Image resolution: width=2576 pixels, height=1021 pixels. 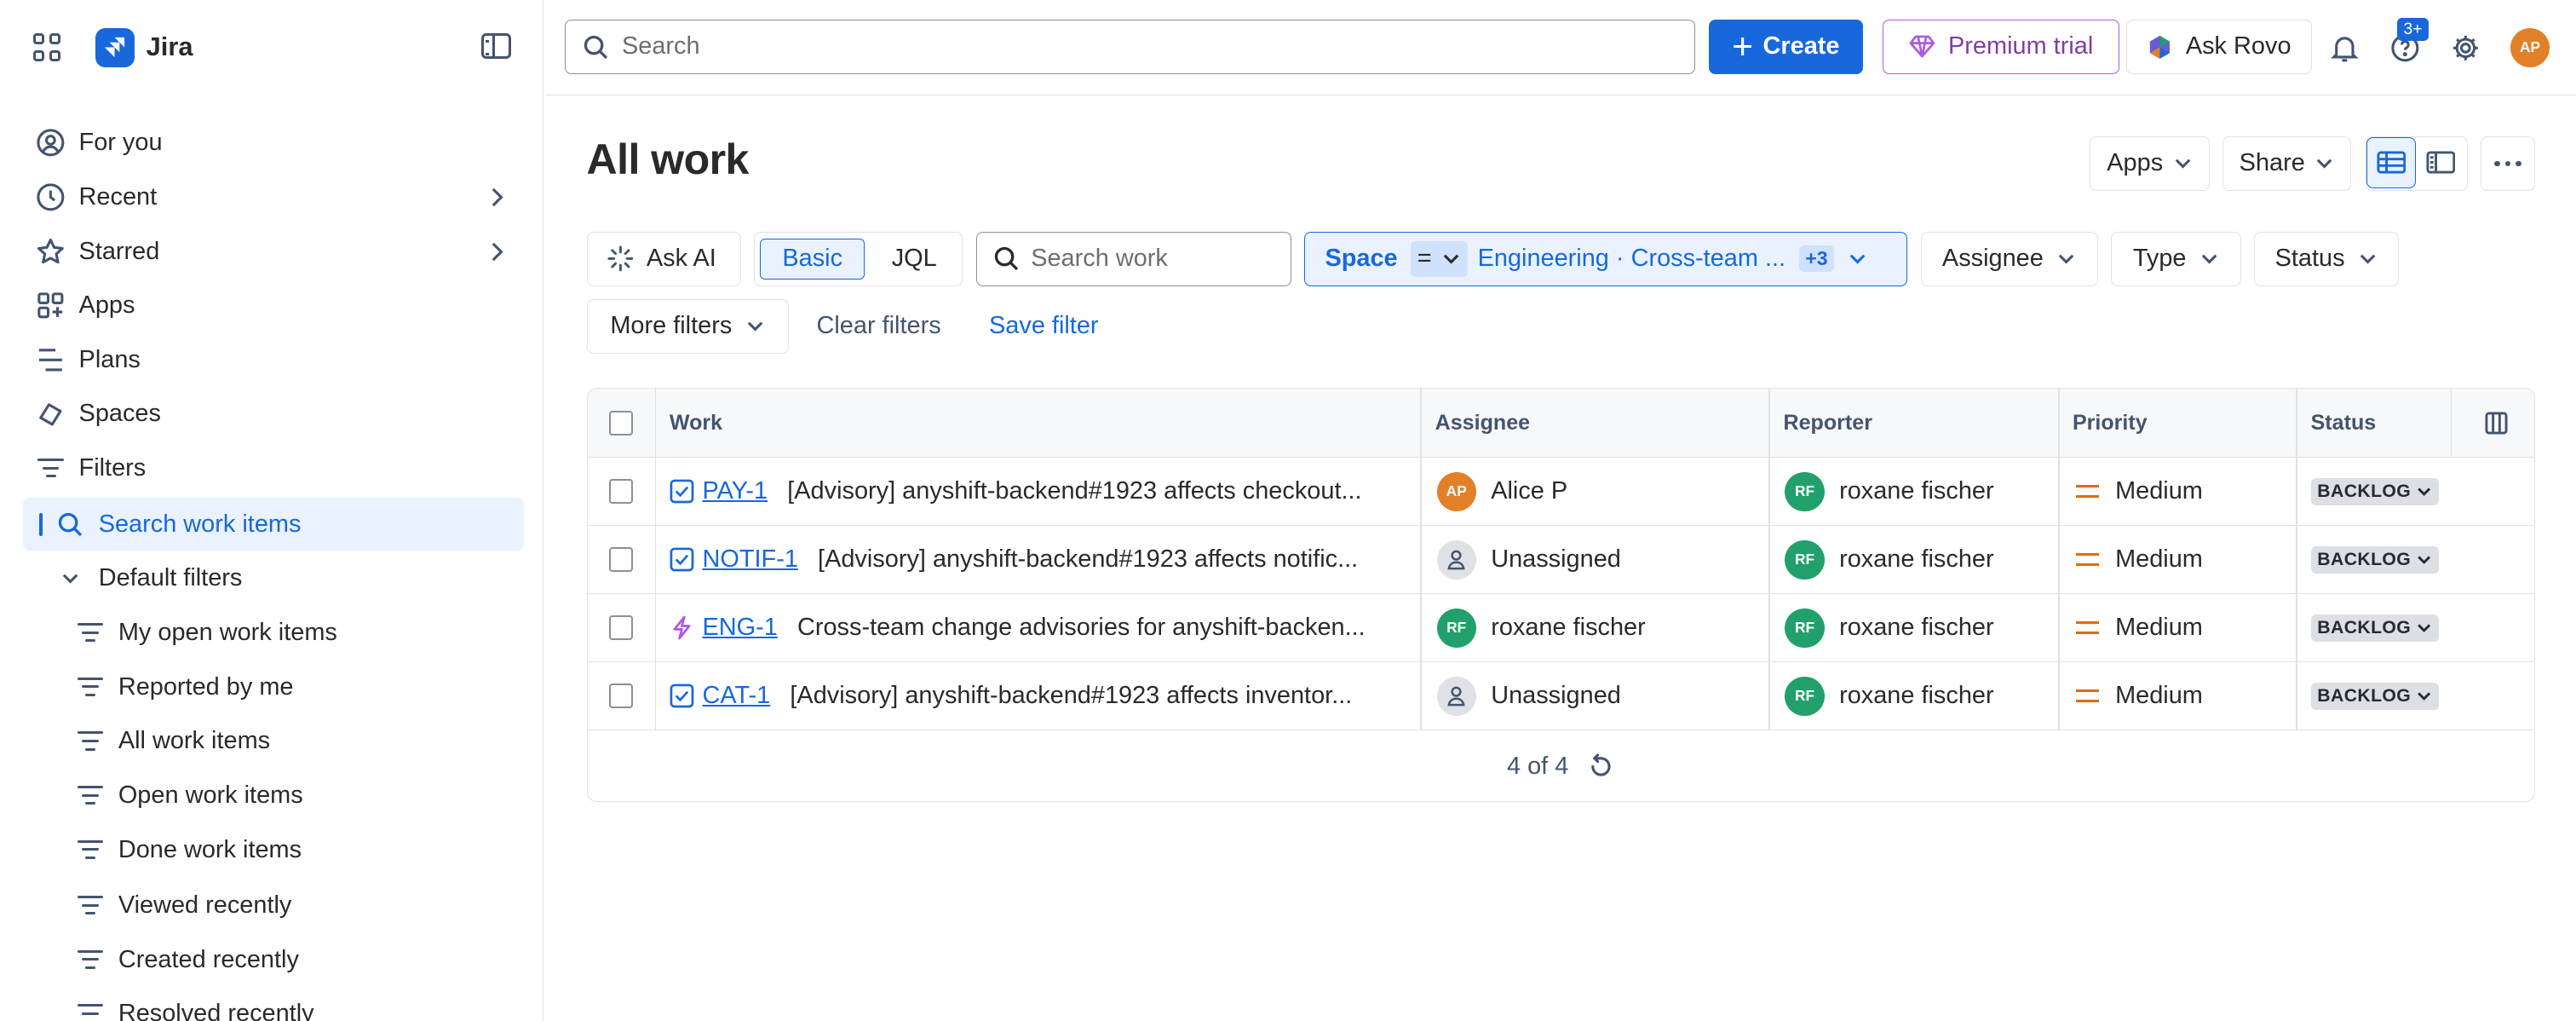 What do you see at coordinates (2087, 628) in the screenshot?
I see `priority-medium-icon` at bounding box center [2087, 628].